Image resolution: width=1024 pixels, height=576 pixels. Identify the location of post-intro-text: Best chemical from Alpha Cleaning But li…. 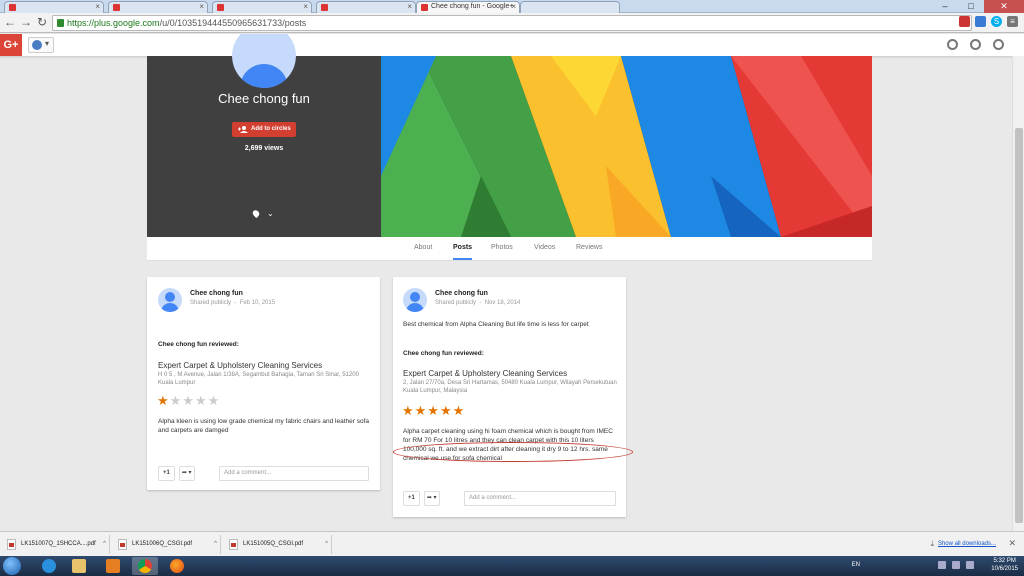
(496, 324).